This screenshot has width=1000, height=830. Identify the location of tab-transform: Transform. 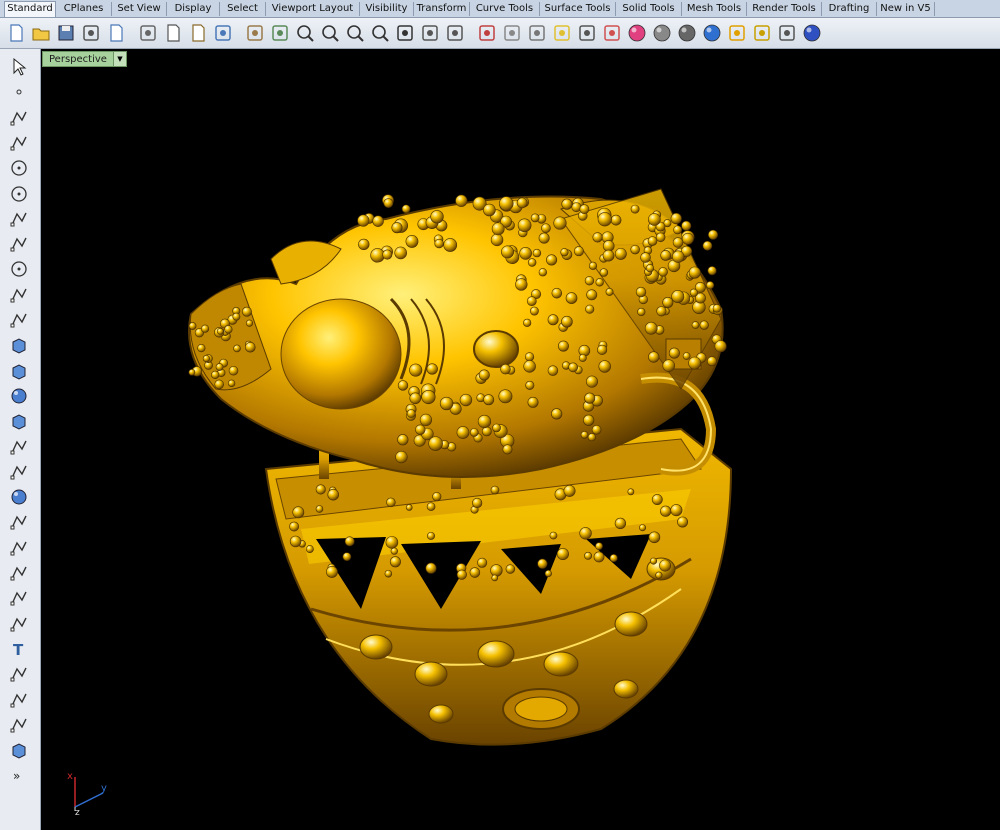
(442, 9).